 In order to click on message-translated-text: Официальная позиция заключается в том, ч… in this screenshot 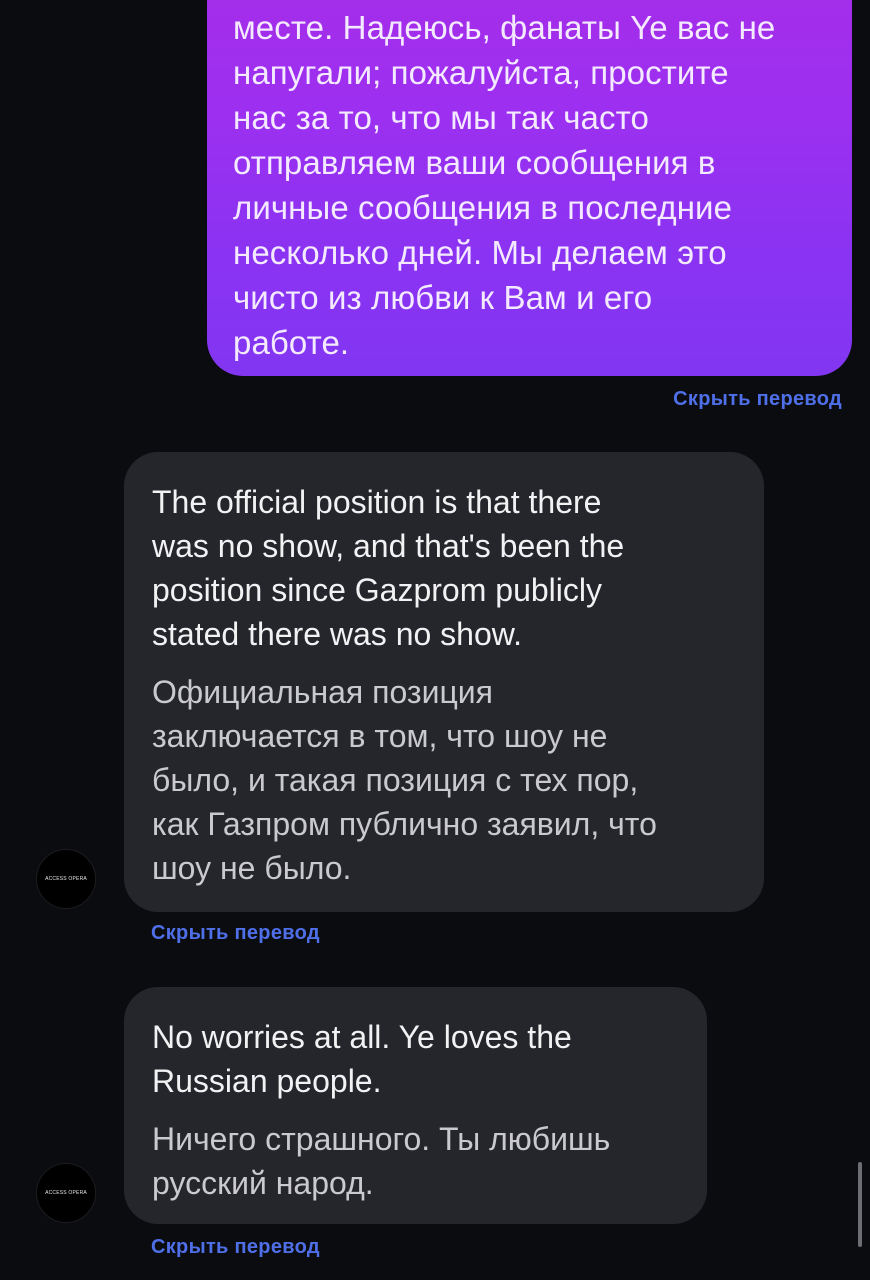, I will do `click(404, 780)`.